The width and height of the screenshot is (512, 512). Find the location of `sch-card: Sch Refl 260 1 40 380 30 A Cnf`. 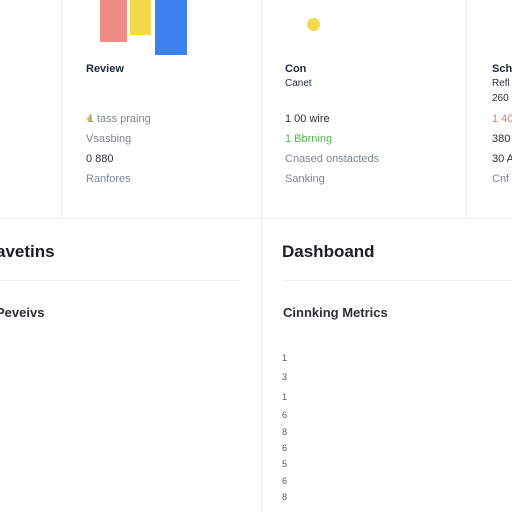

sch-card: Sch Refl 260 1 40 380 30 A Cnf is located at coordinates (489, 109).